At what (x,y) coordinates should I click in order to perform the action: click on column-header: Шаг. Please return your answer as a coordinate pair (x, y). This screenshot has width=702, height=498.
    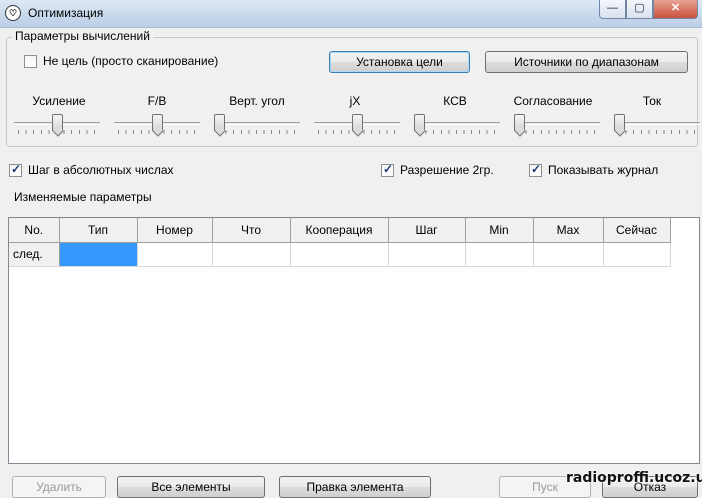
    Looking at the image, I should click on (427, 230).